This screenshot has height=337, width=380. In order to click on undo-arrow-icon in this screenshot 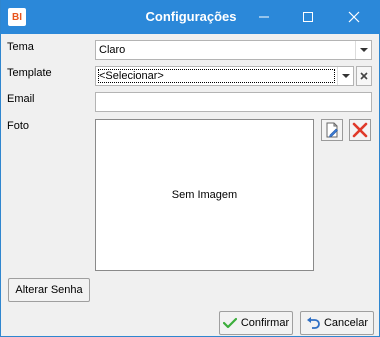, I will do `click(313, 323)`.